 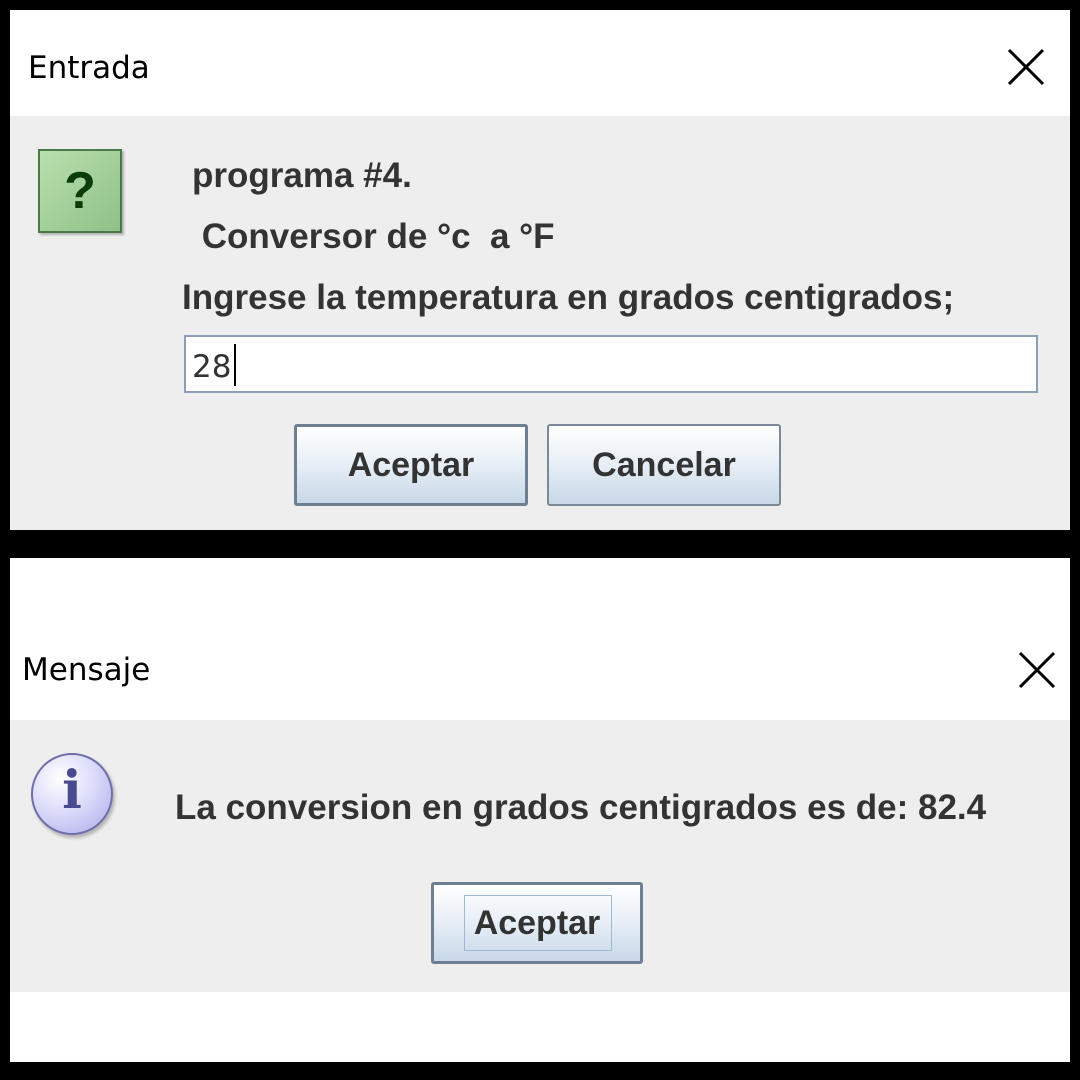 I want to click on temperature-input-value: 28, so click(x=212, y=367).